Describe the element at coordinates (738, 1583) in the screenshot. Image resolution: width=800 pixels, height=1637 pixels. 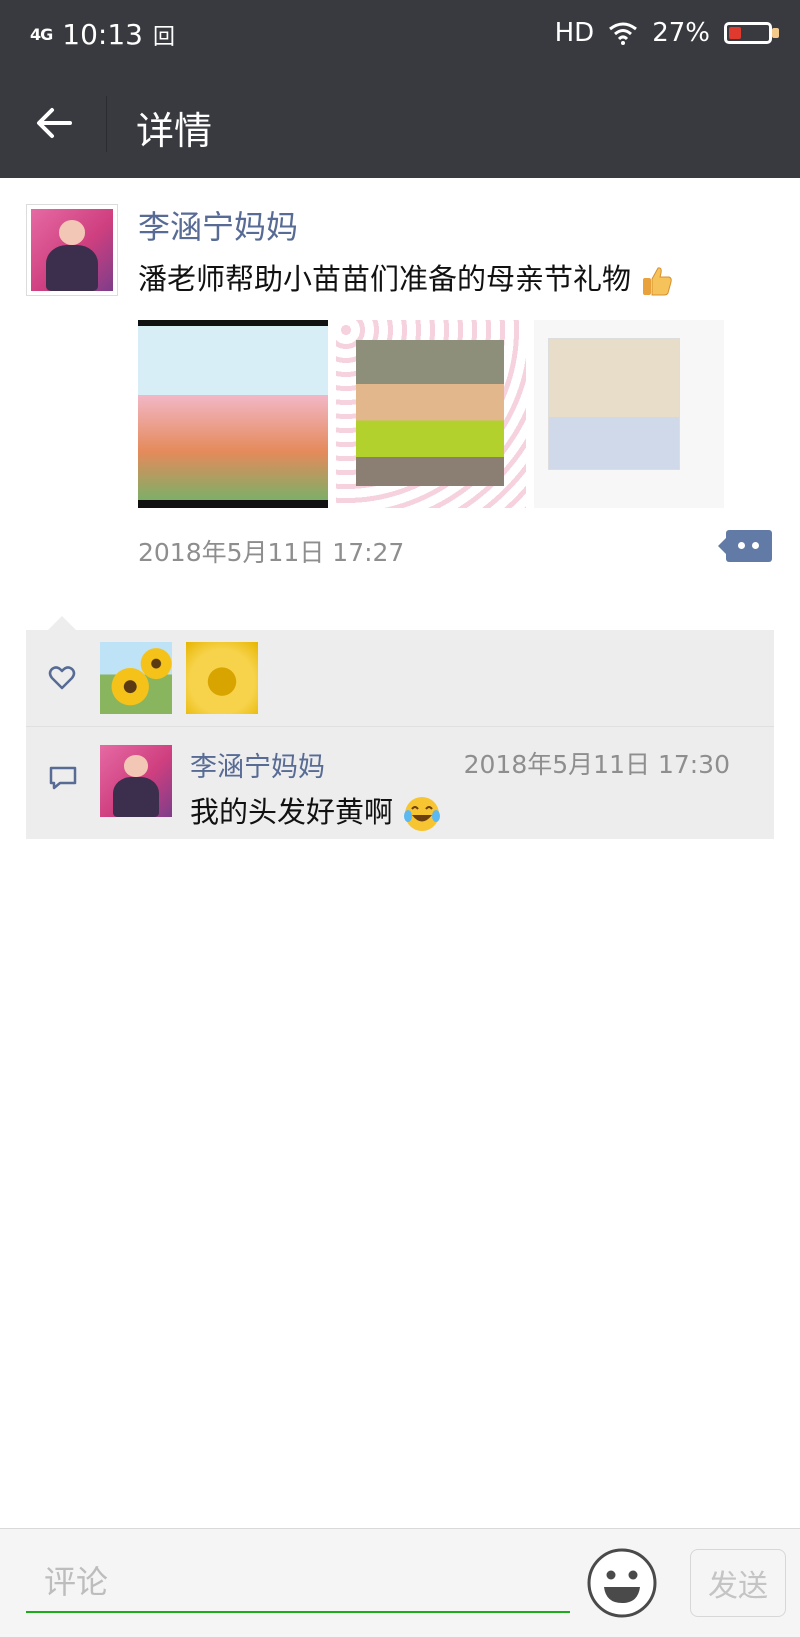
I see `send-button: 发送` at that location.